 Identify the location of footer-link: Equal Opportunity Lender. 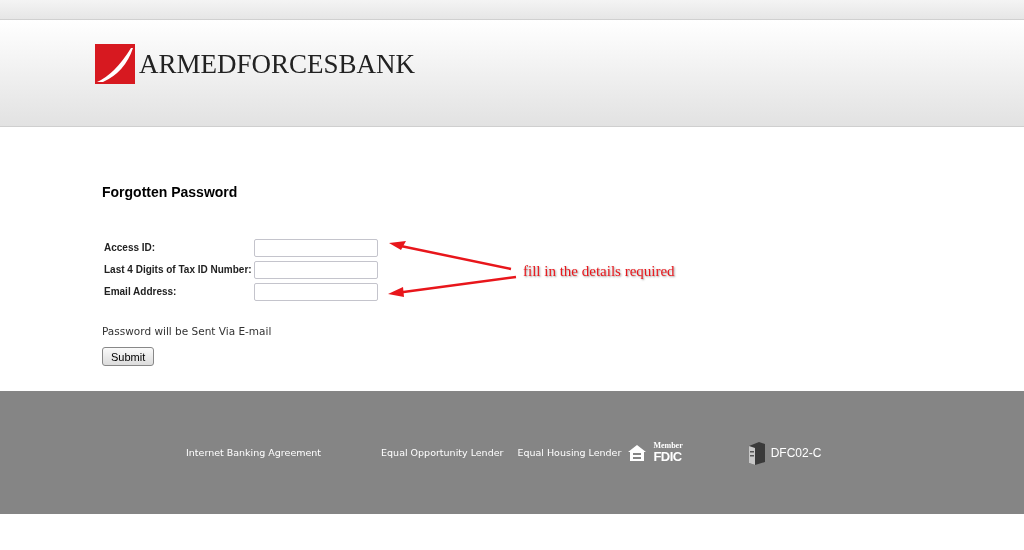
(442, 452).